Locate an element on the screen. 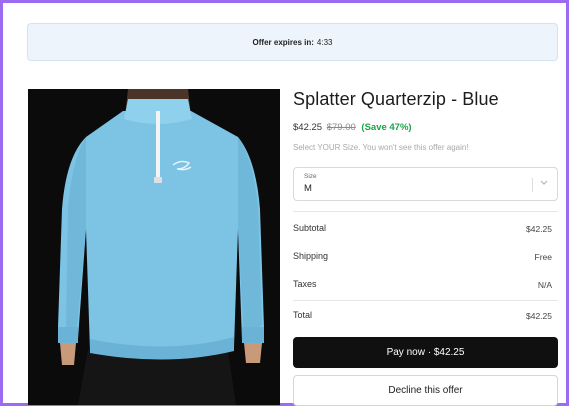  taxes-label: Taxes is located at coordinates (305, 284).